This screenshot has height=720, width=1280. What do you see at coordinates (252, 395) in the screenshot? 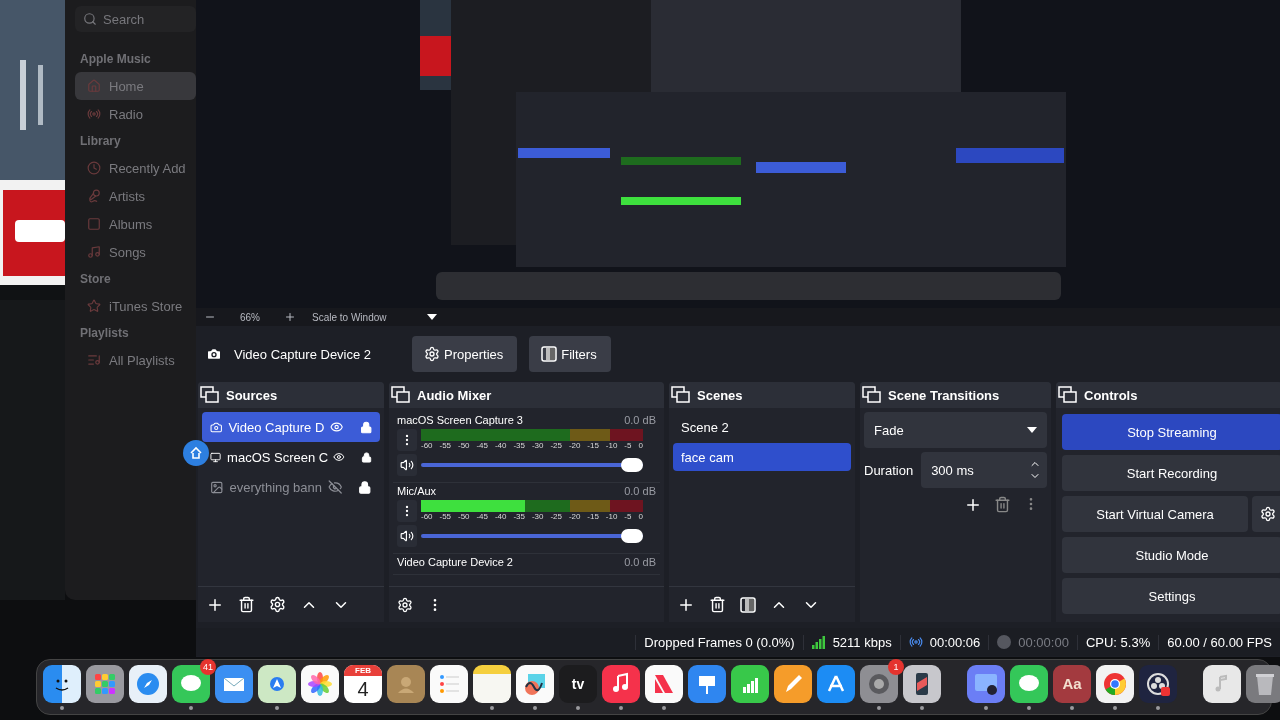
I see `panel-title: Sources` at bounding box center [252, 395].